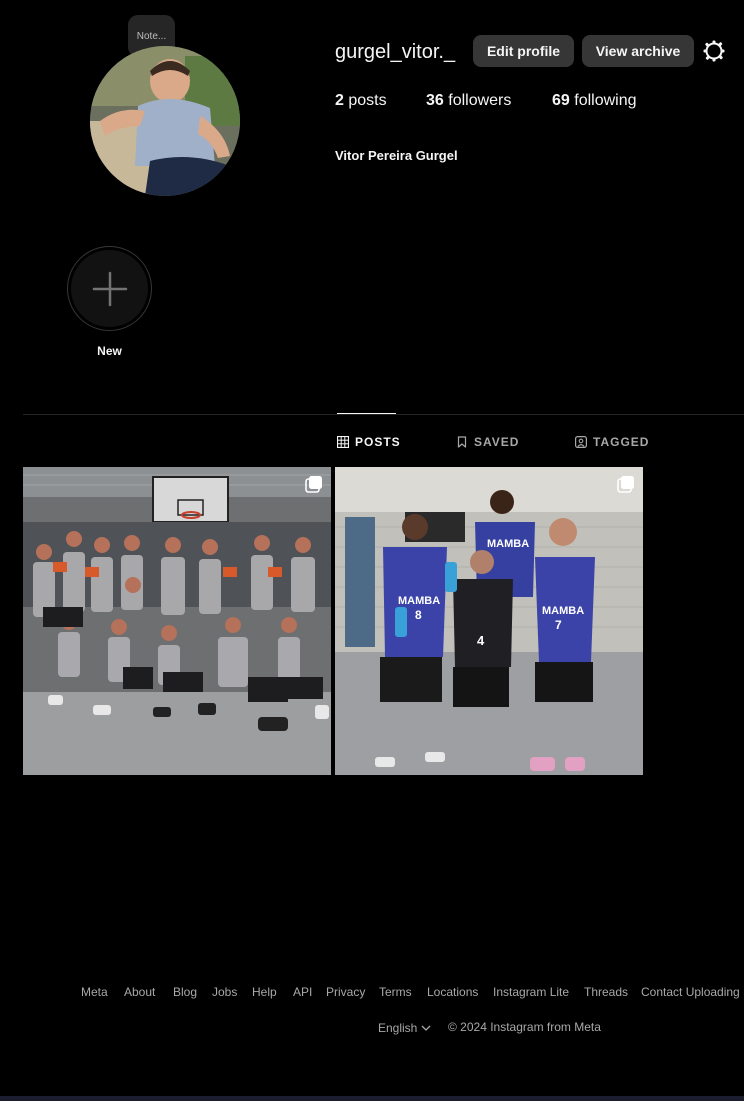 The width and height of the screenshot is (744, 1101). Describe the element at coordinates (452, 992) in the screenshot. I see `footer-link-locations: Locations` at that location.